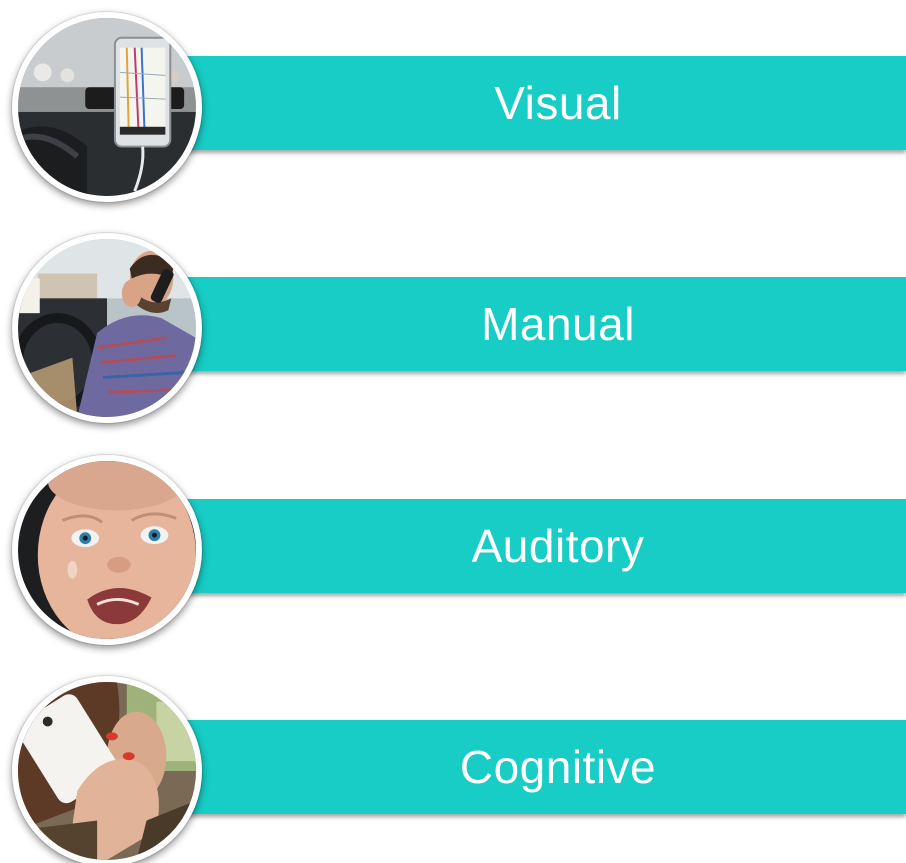 This screenshot has height=863, width=906. I want to click on banner-cognitive: Cognitive, so click(528, 767).